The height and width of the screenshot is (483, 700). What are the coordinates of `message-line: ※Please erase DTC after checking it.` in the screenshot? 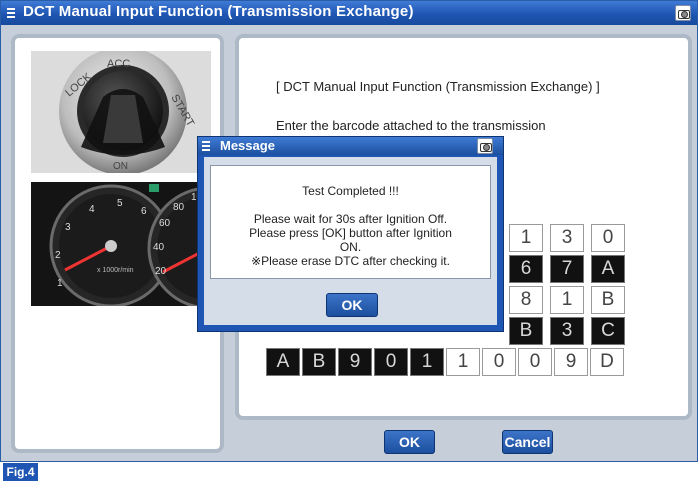 It's located at (350, 261).